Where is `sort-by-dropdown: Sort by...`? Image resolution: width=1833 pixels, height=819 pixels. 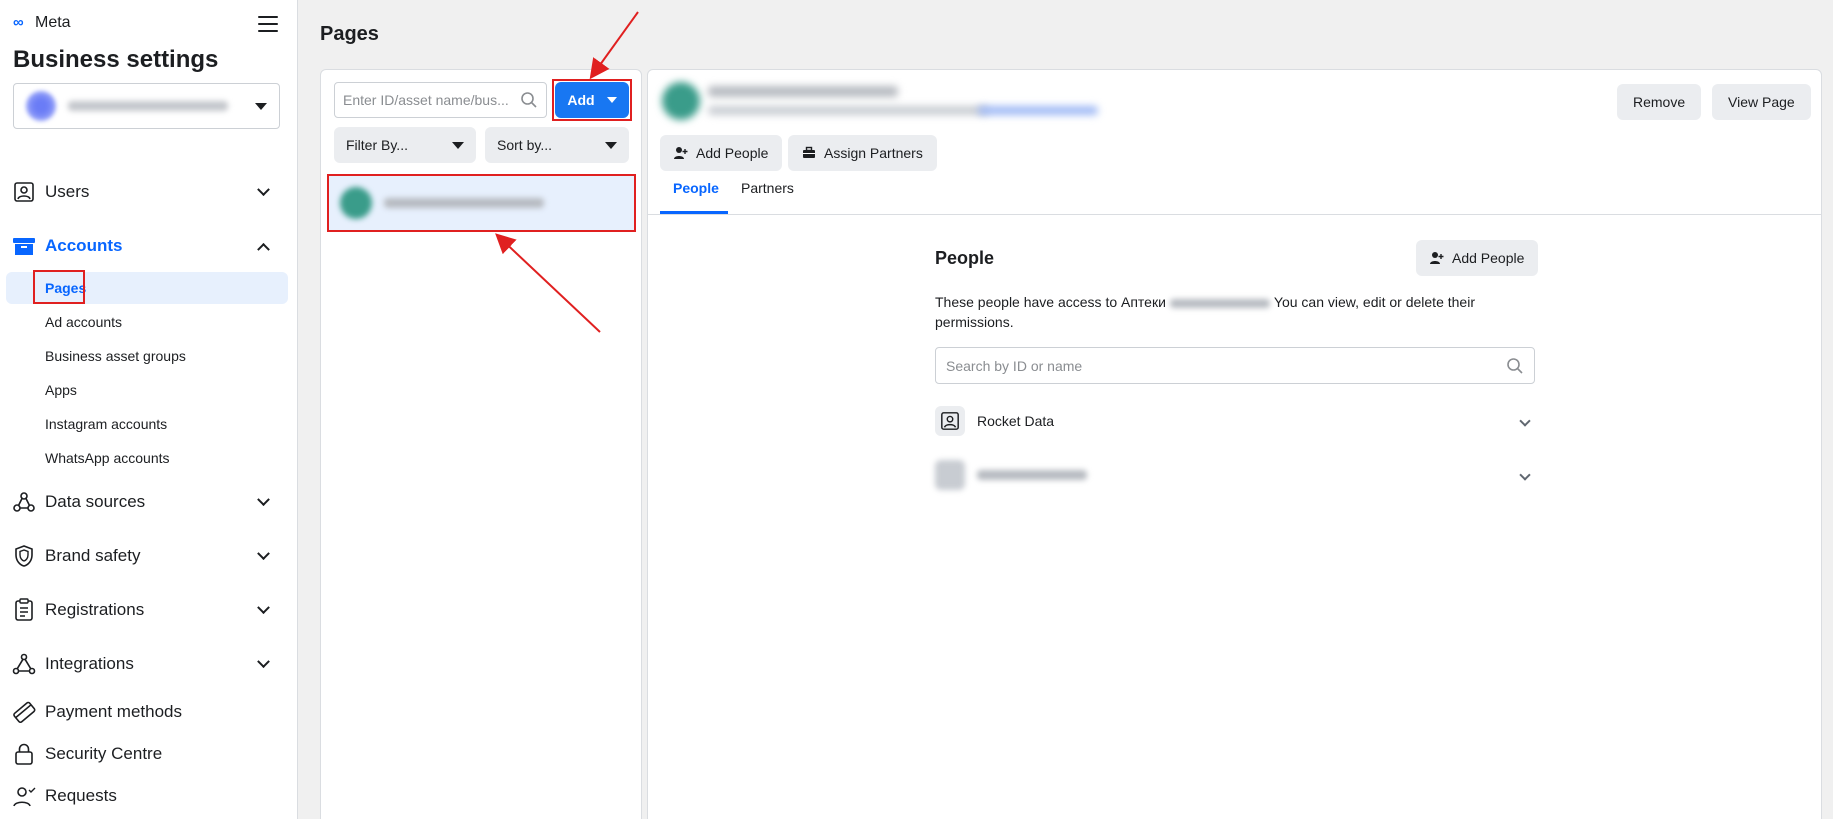
sort-by-dropdown: Sort by... is located at coordinates (557, 145).